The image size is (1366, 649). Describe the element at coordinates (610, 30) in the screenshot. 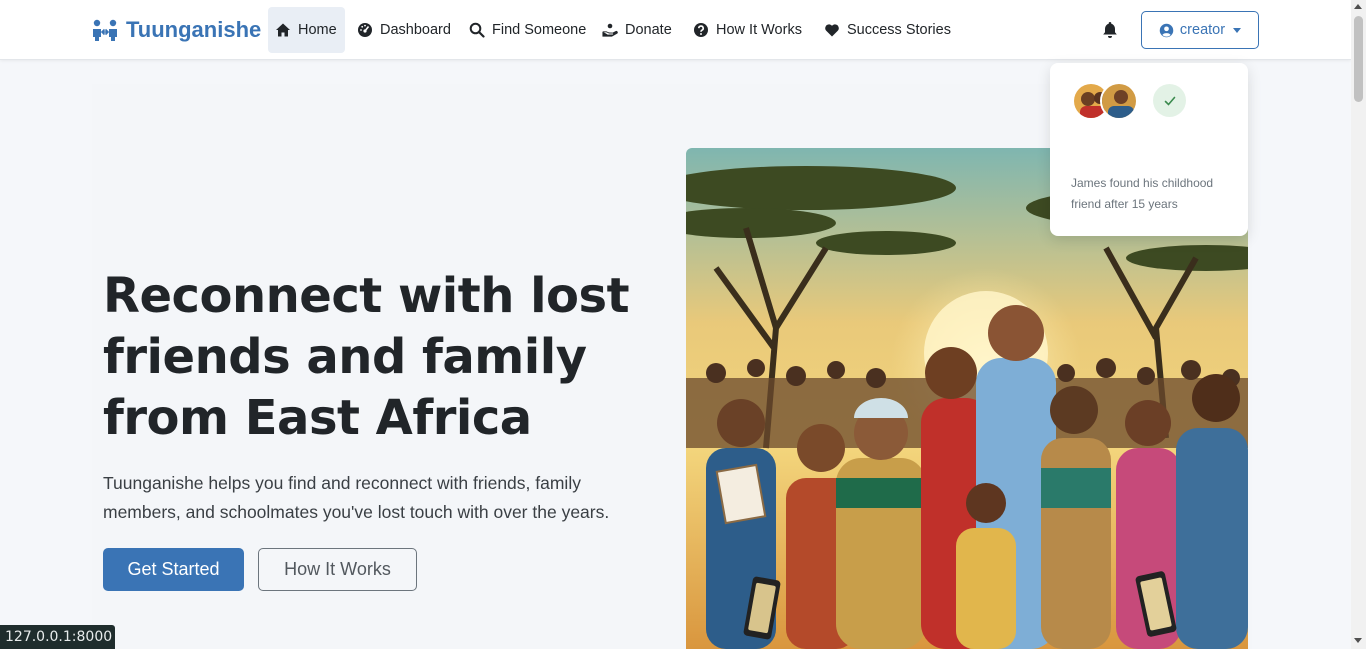

I see `hand-holding-icon` at that location.